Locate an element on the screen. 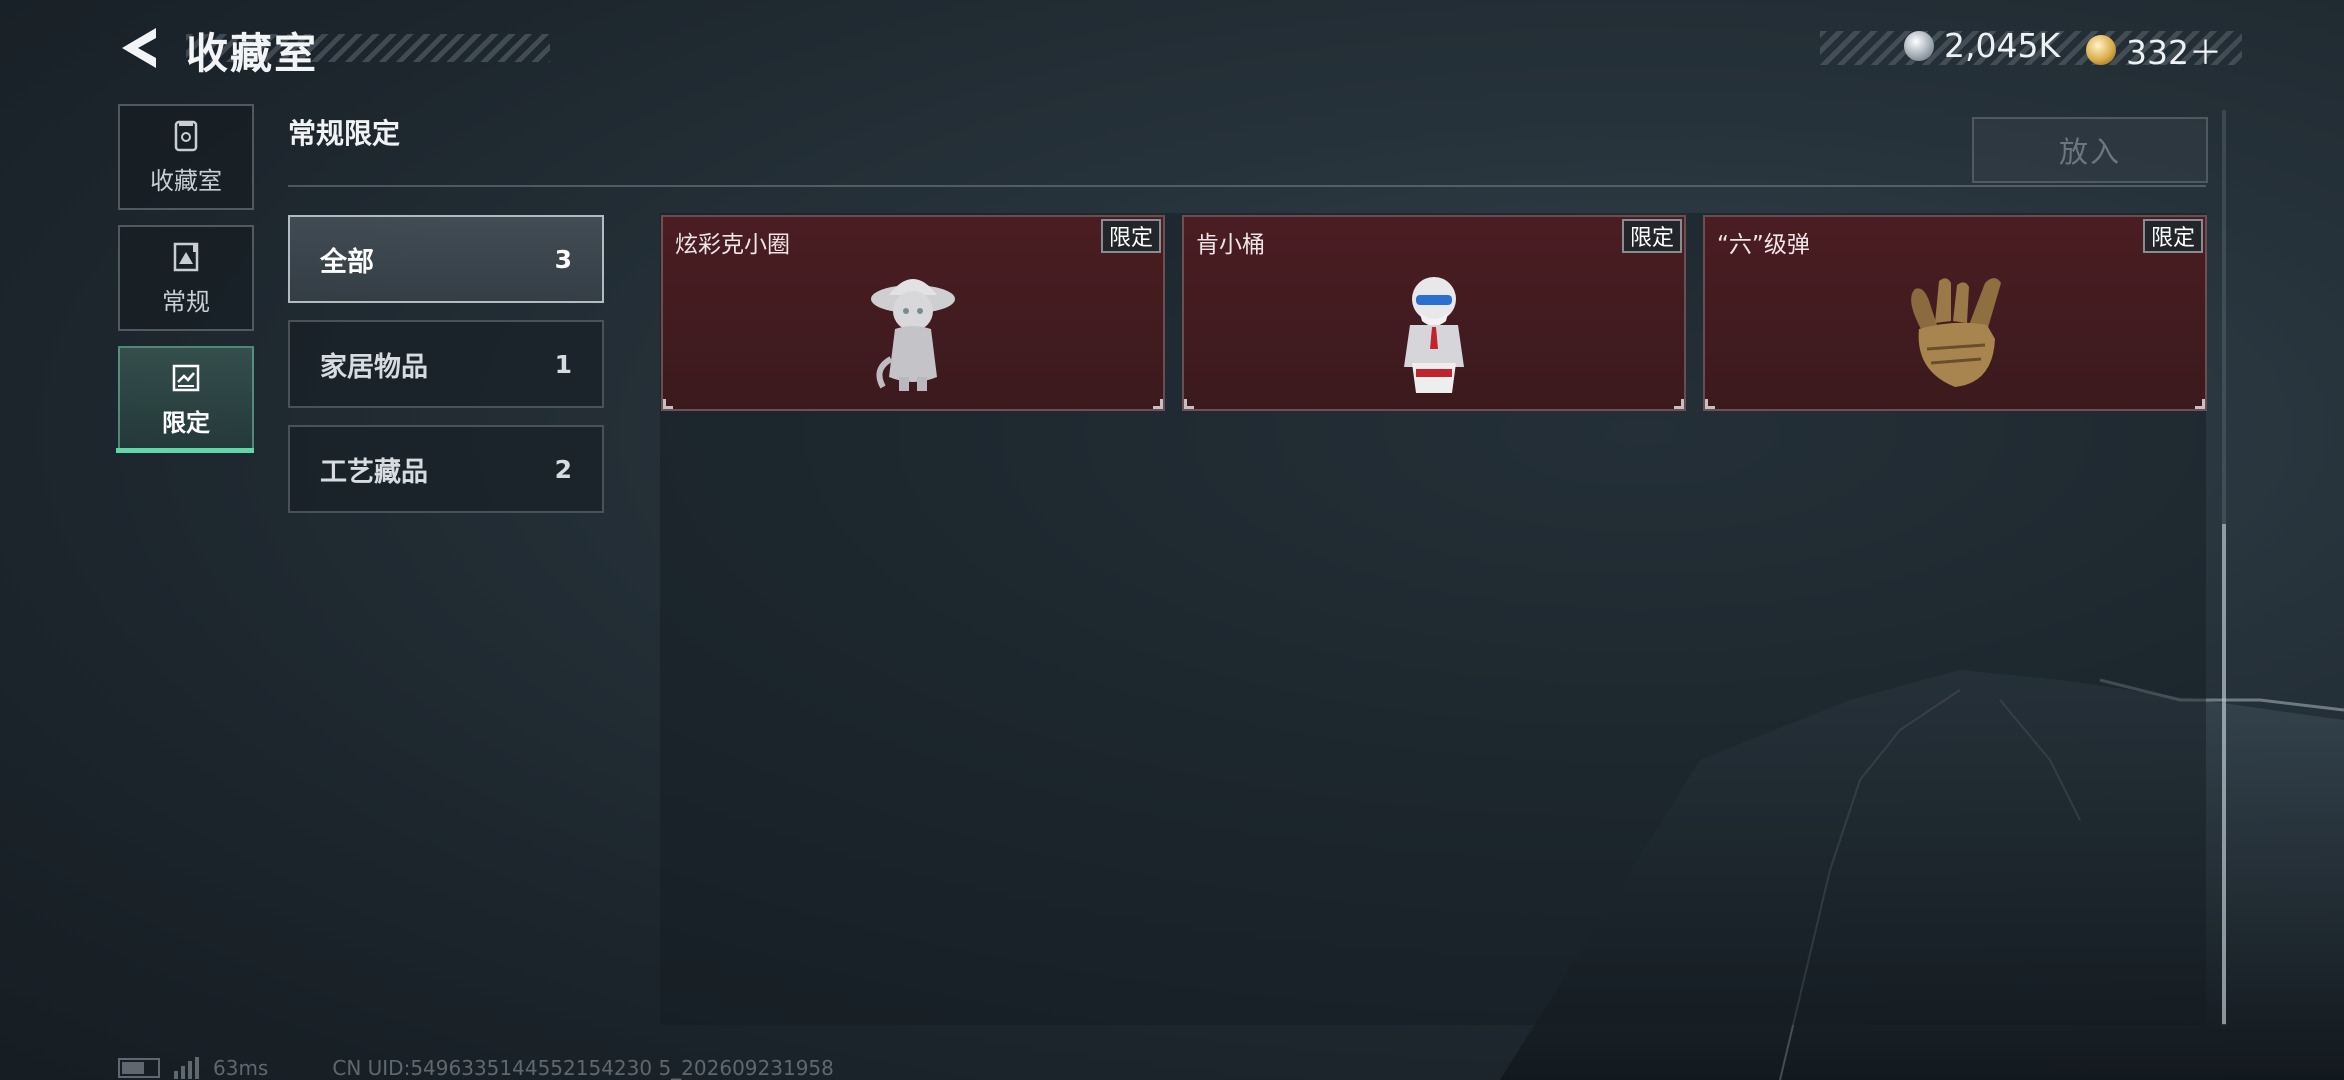 This screenshot has width=2344, height=1080. silver-coin-icon is located at coordinates (1919, 45).